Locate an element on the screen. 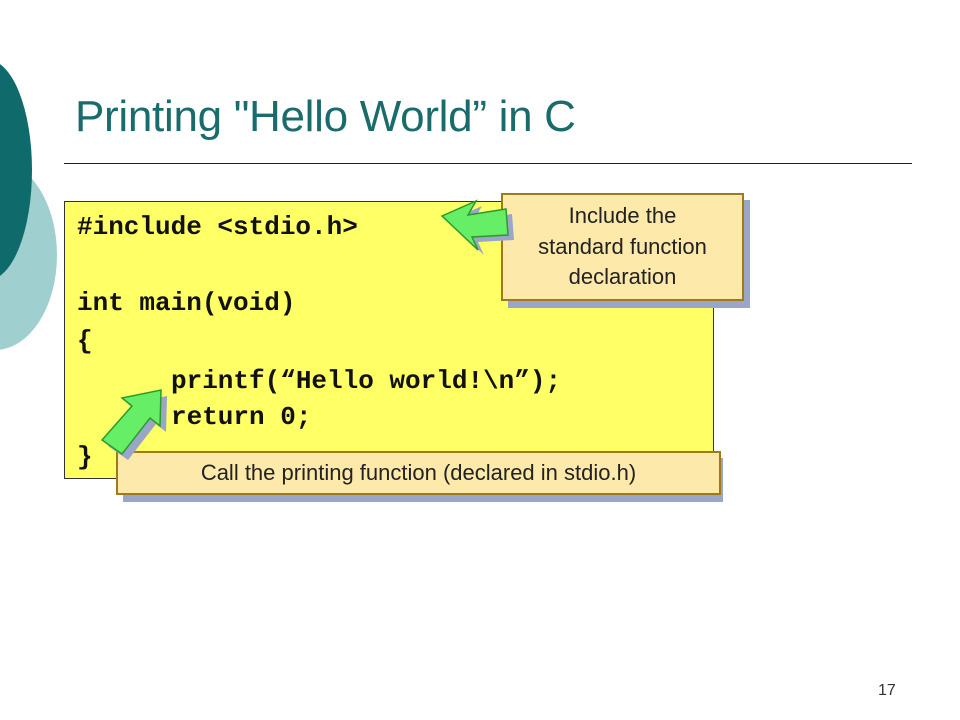  code-line-include: #include <stdio.h> is located at coordinates (217, 227).